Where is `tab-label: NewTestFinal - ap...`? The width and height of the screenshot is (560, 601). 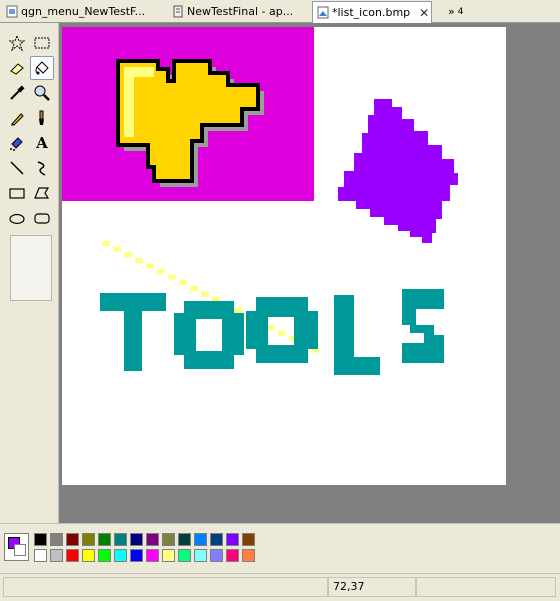 tab-label: NewTestFinal - ap... is located at coordinates (240, 11).